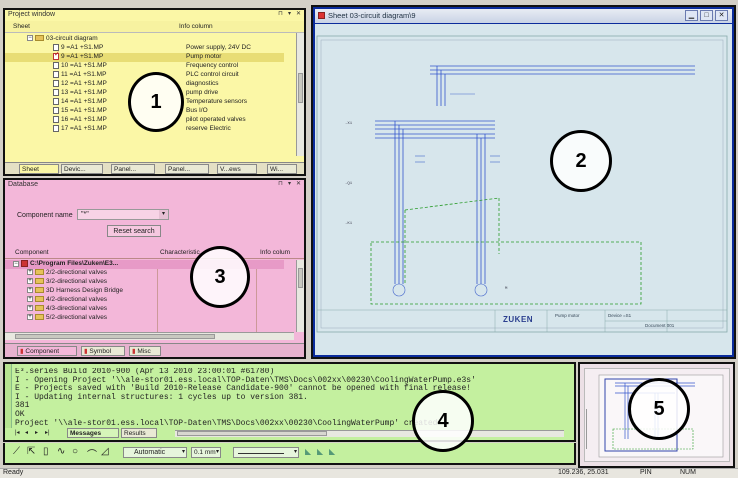  What do you see at coordinates (144, 318) in the screenshot?
I see `tree-row: +5/2-directional valves` at bounding box center [144, 318].